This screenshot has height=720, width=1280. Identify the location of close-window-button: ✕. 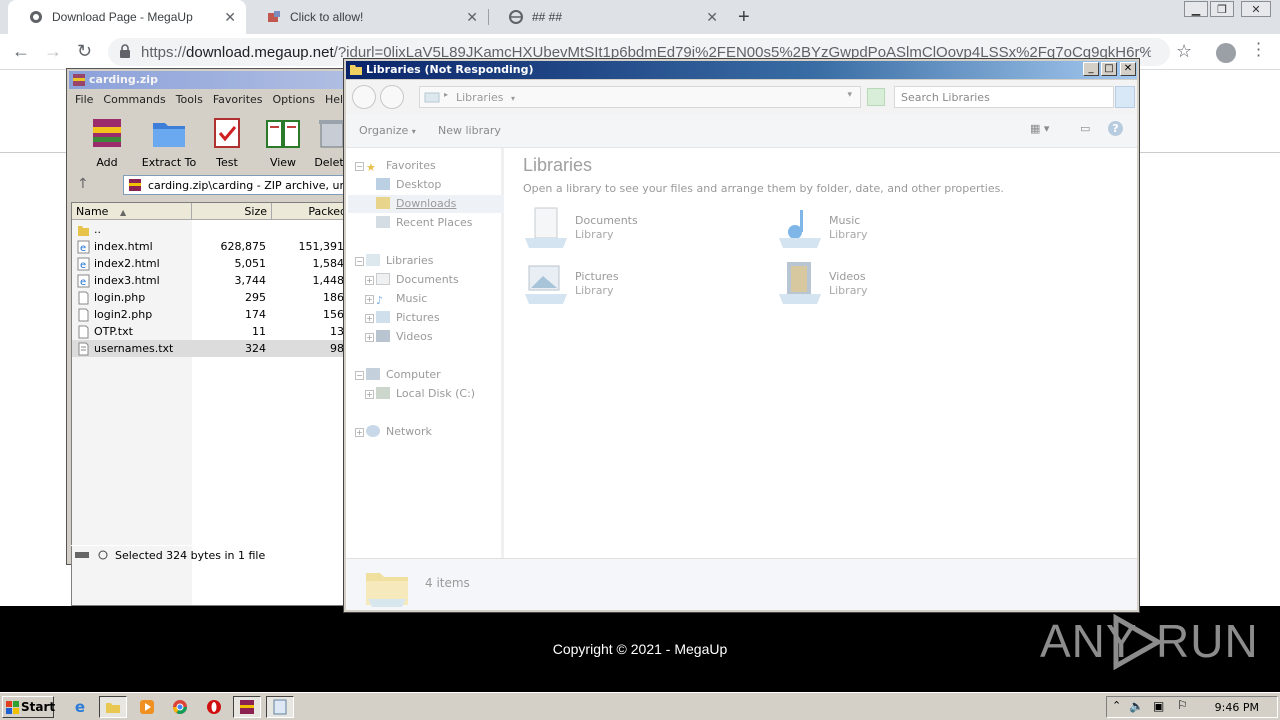
(1256, 9).